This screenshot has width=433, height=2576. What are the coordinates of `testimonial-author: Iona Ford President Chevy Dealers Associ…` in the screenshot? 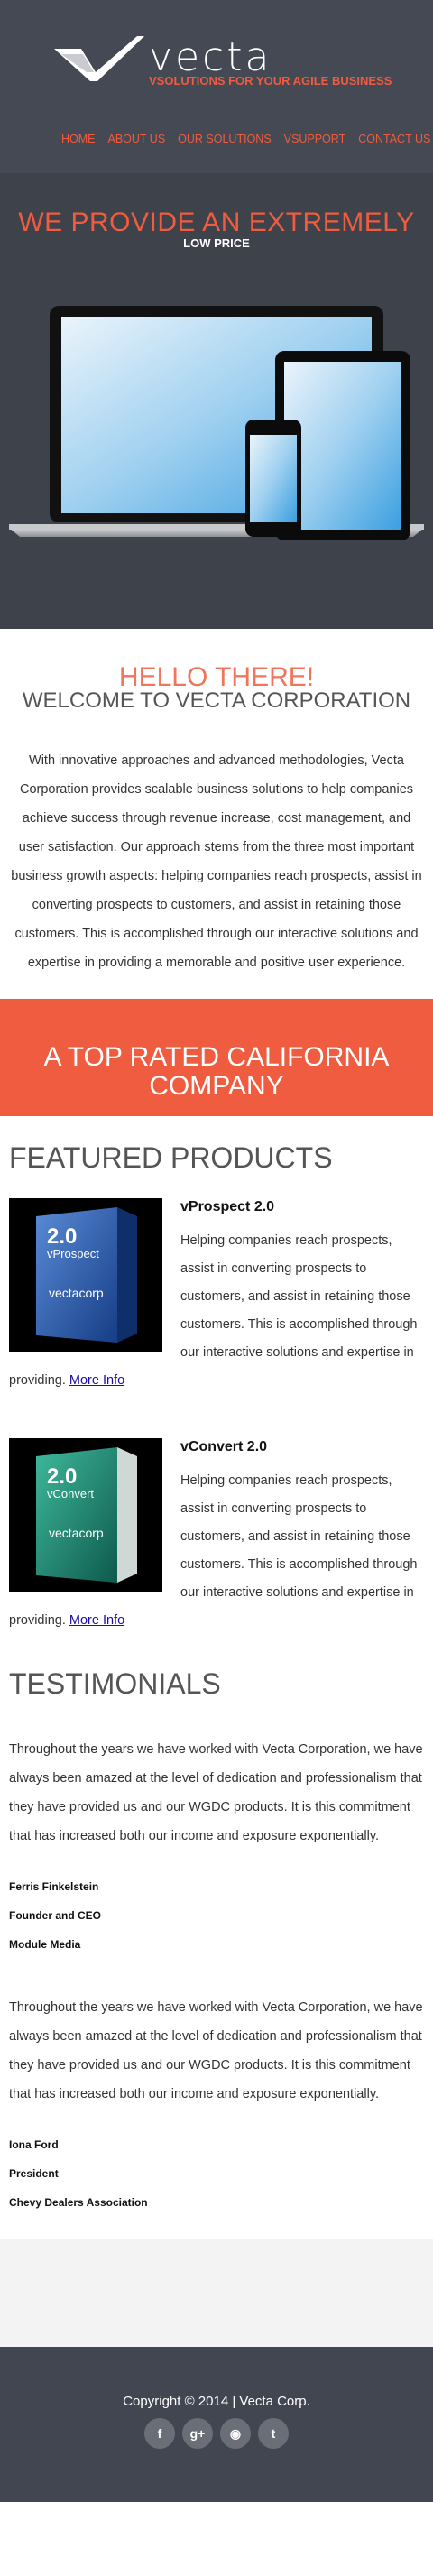 It's located at (216, 2173).